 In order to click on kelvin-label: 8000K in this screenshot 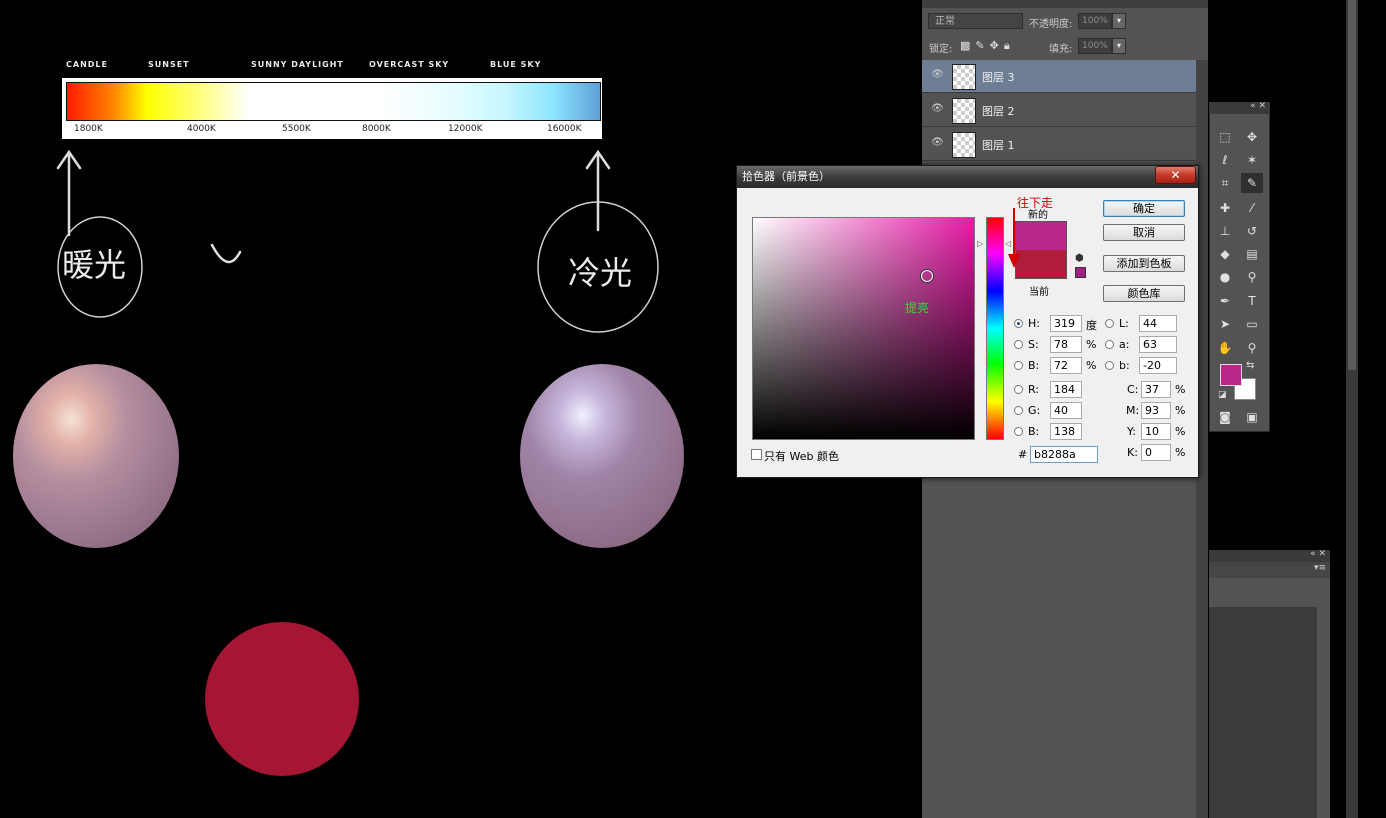, I will do `click(376, 129)`.